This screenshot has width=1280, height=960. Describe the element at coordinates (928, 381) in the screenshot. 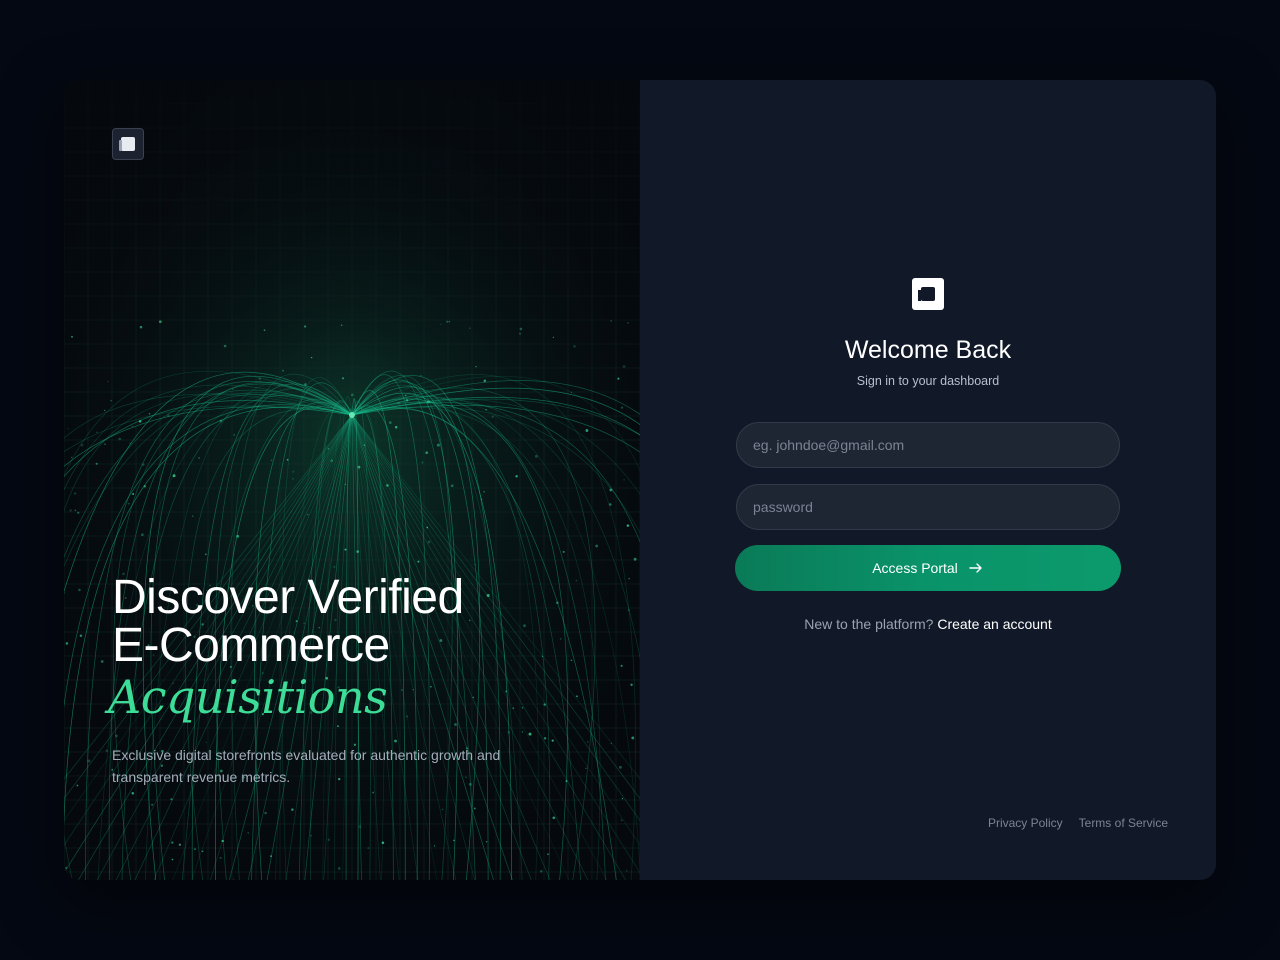

I see `page-subtitle: Sign in to your dashboard` at that location.